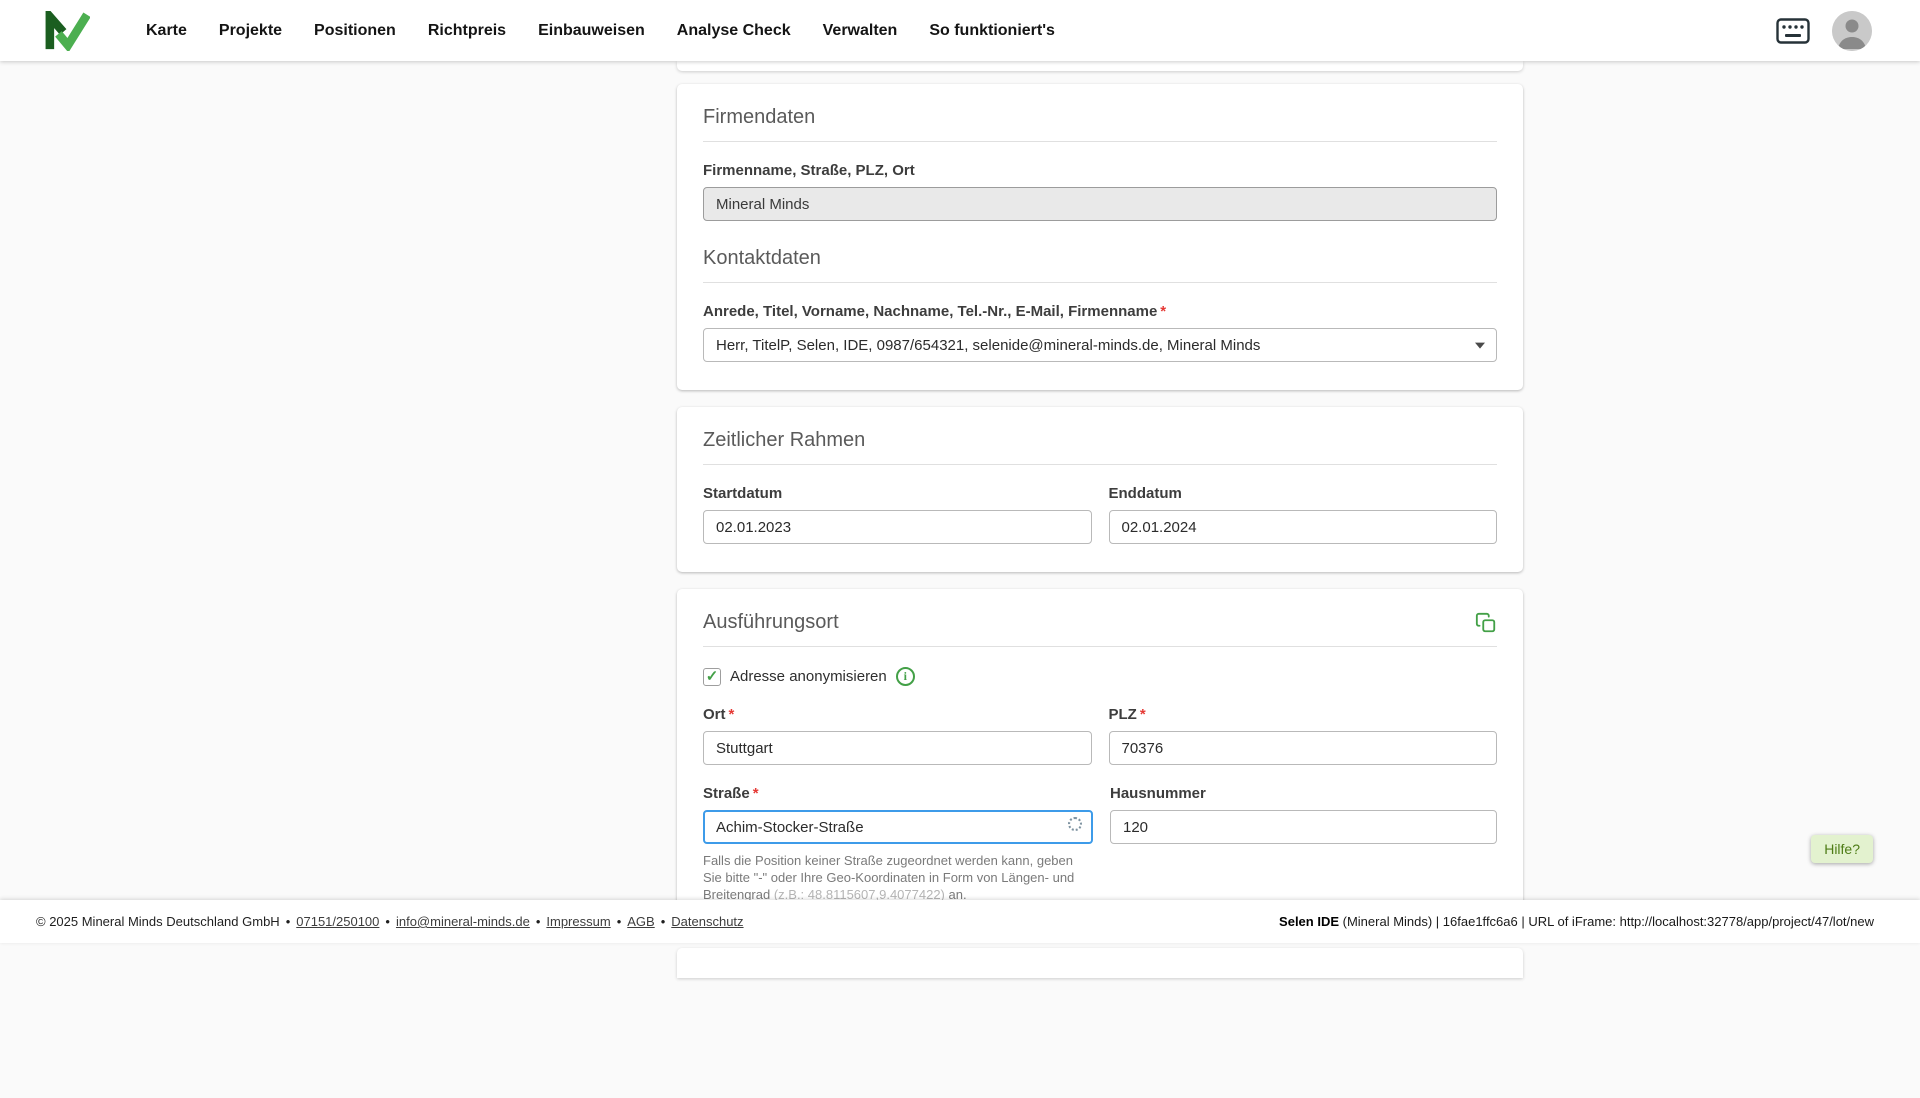  What do you see at coordinates (591, 31) in the screenshot?
I see `nav-einbauweisen: Einbauweisen` at bounding box center [591, 31].